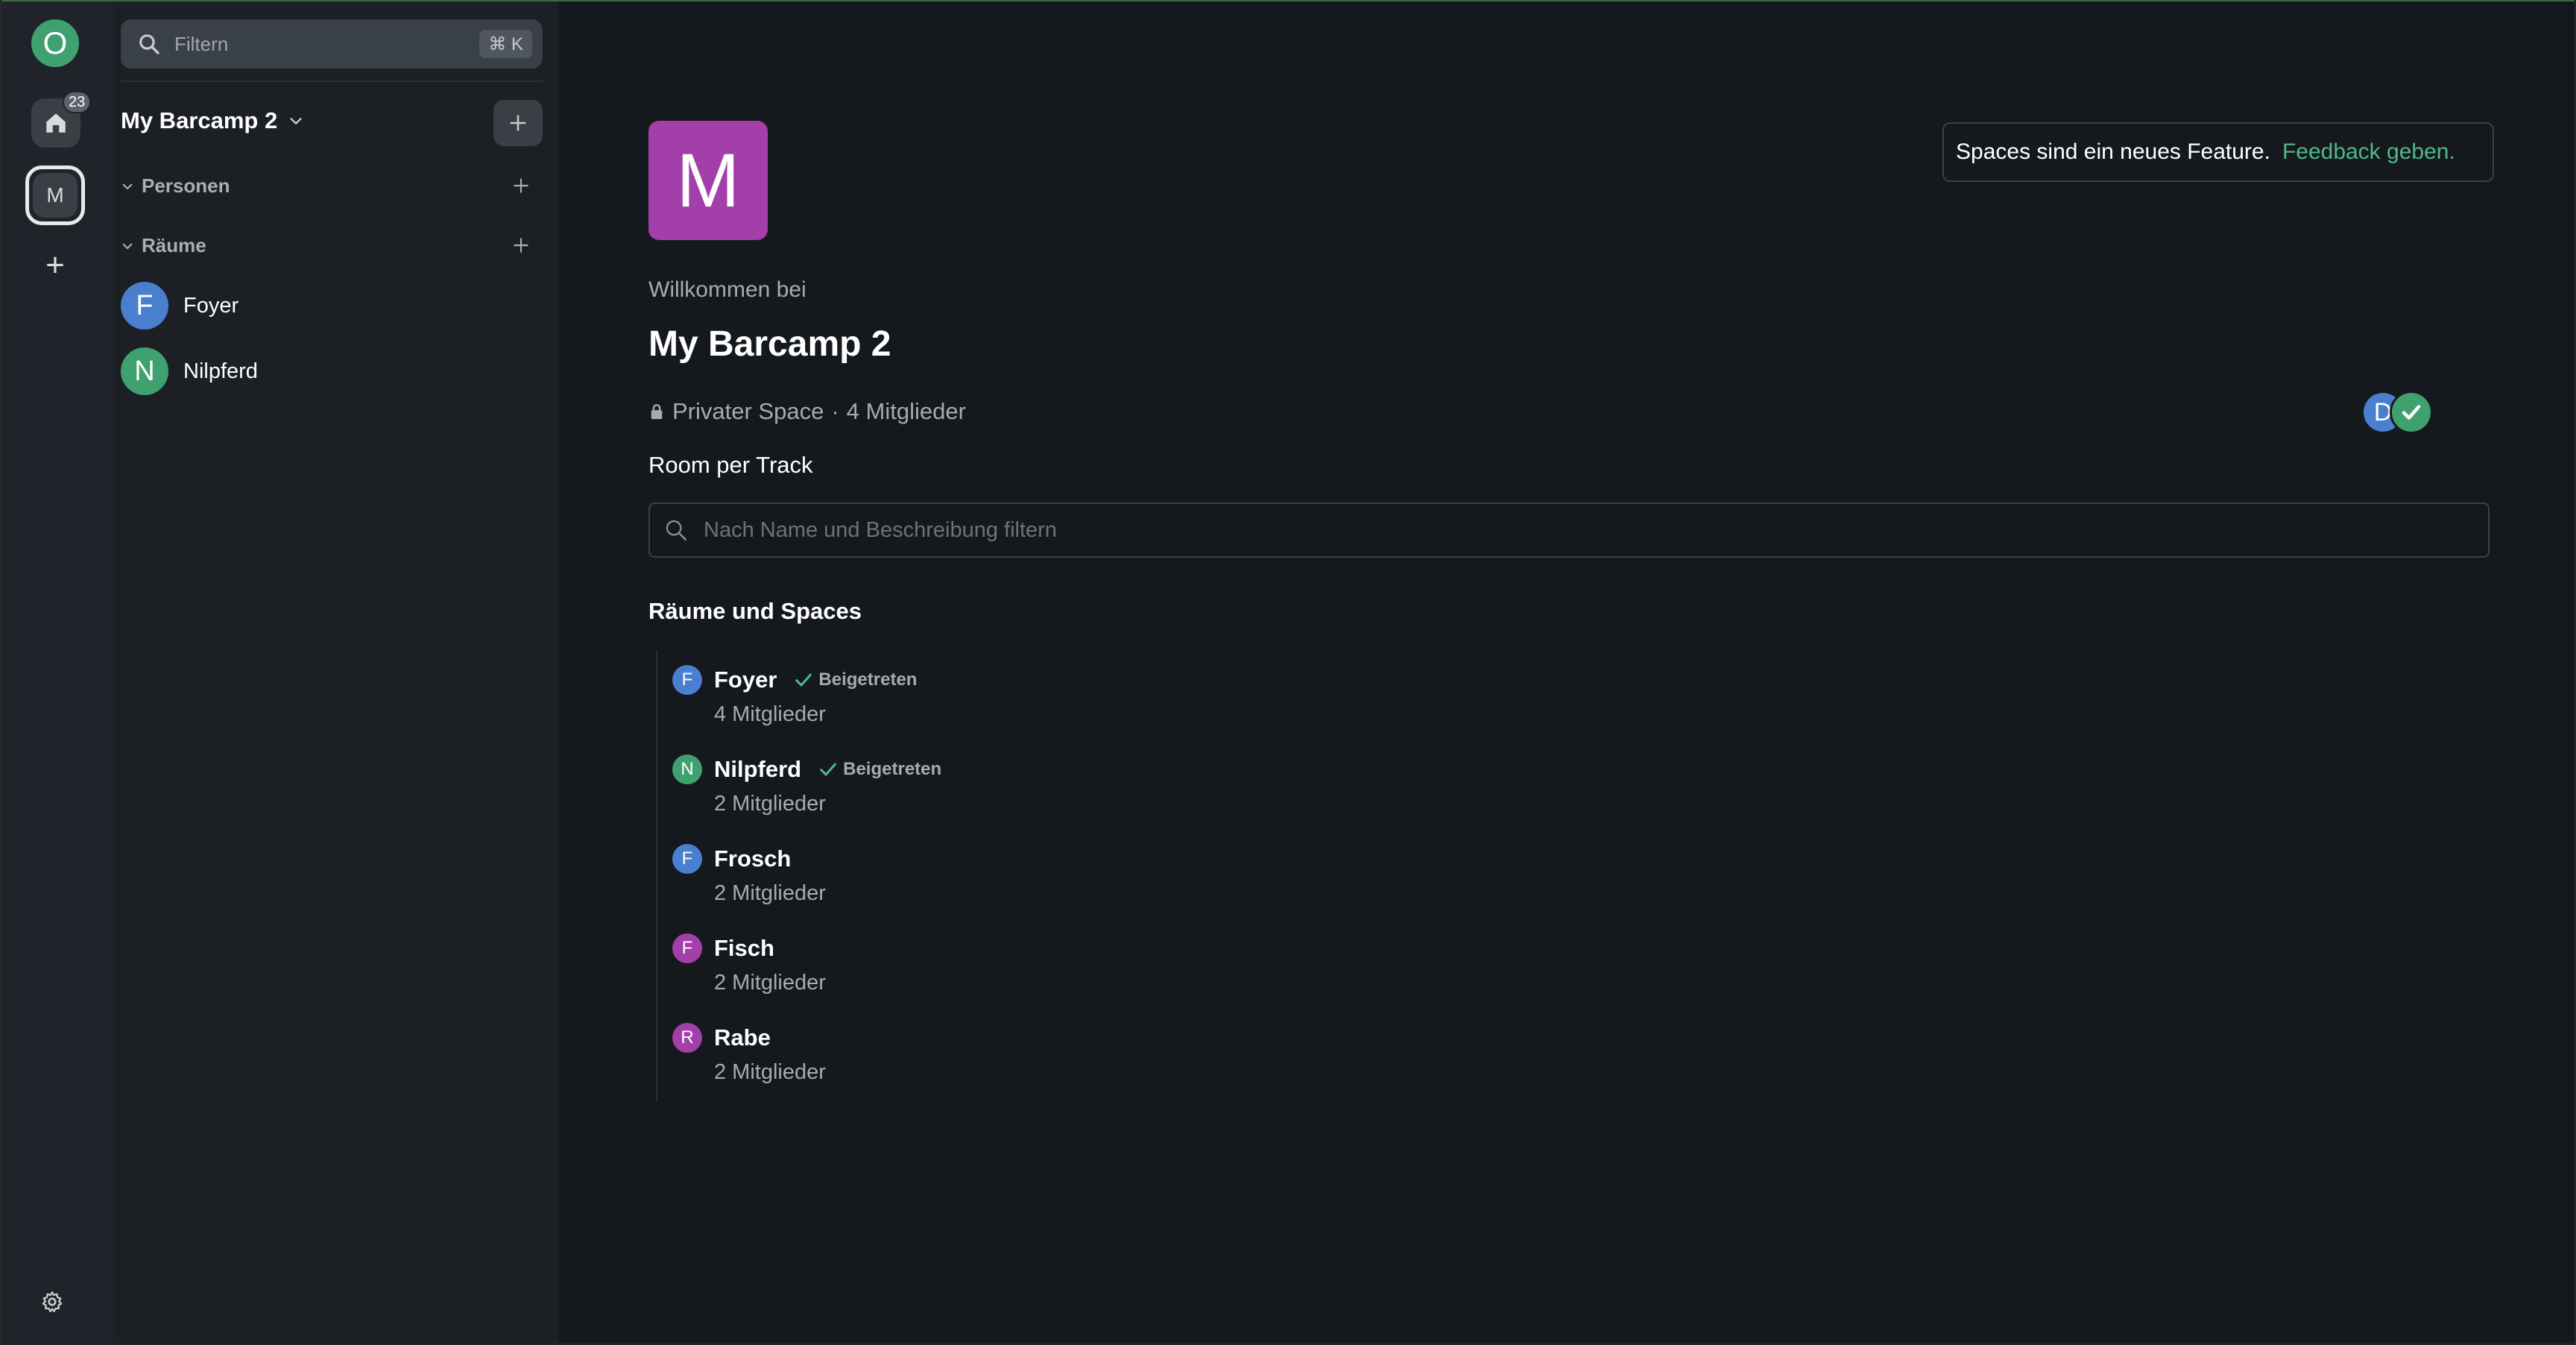 The height and width of the screenshot is (1345, 2576). What do you see at coordinates (180, 306) in the screenshot?
I see `room-tile-foyer: F Foyer` at bounding box center [180, 306].